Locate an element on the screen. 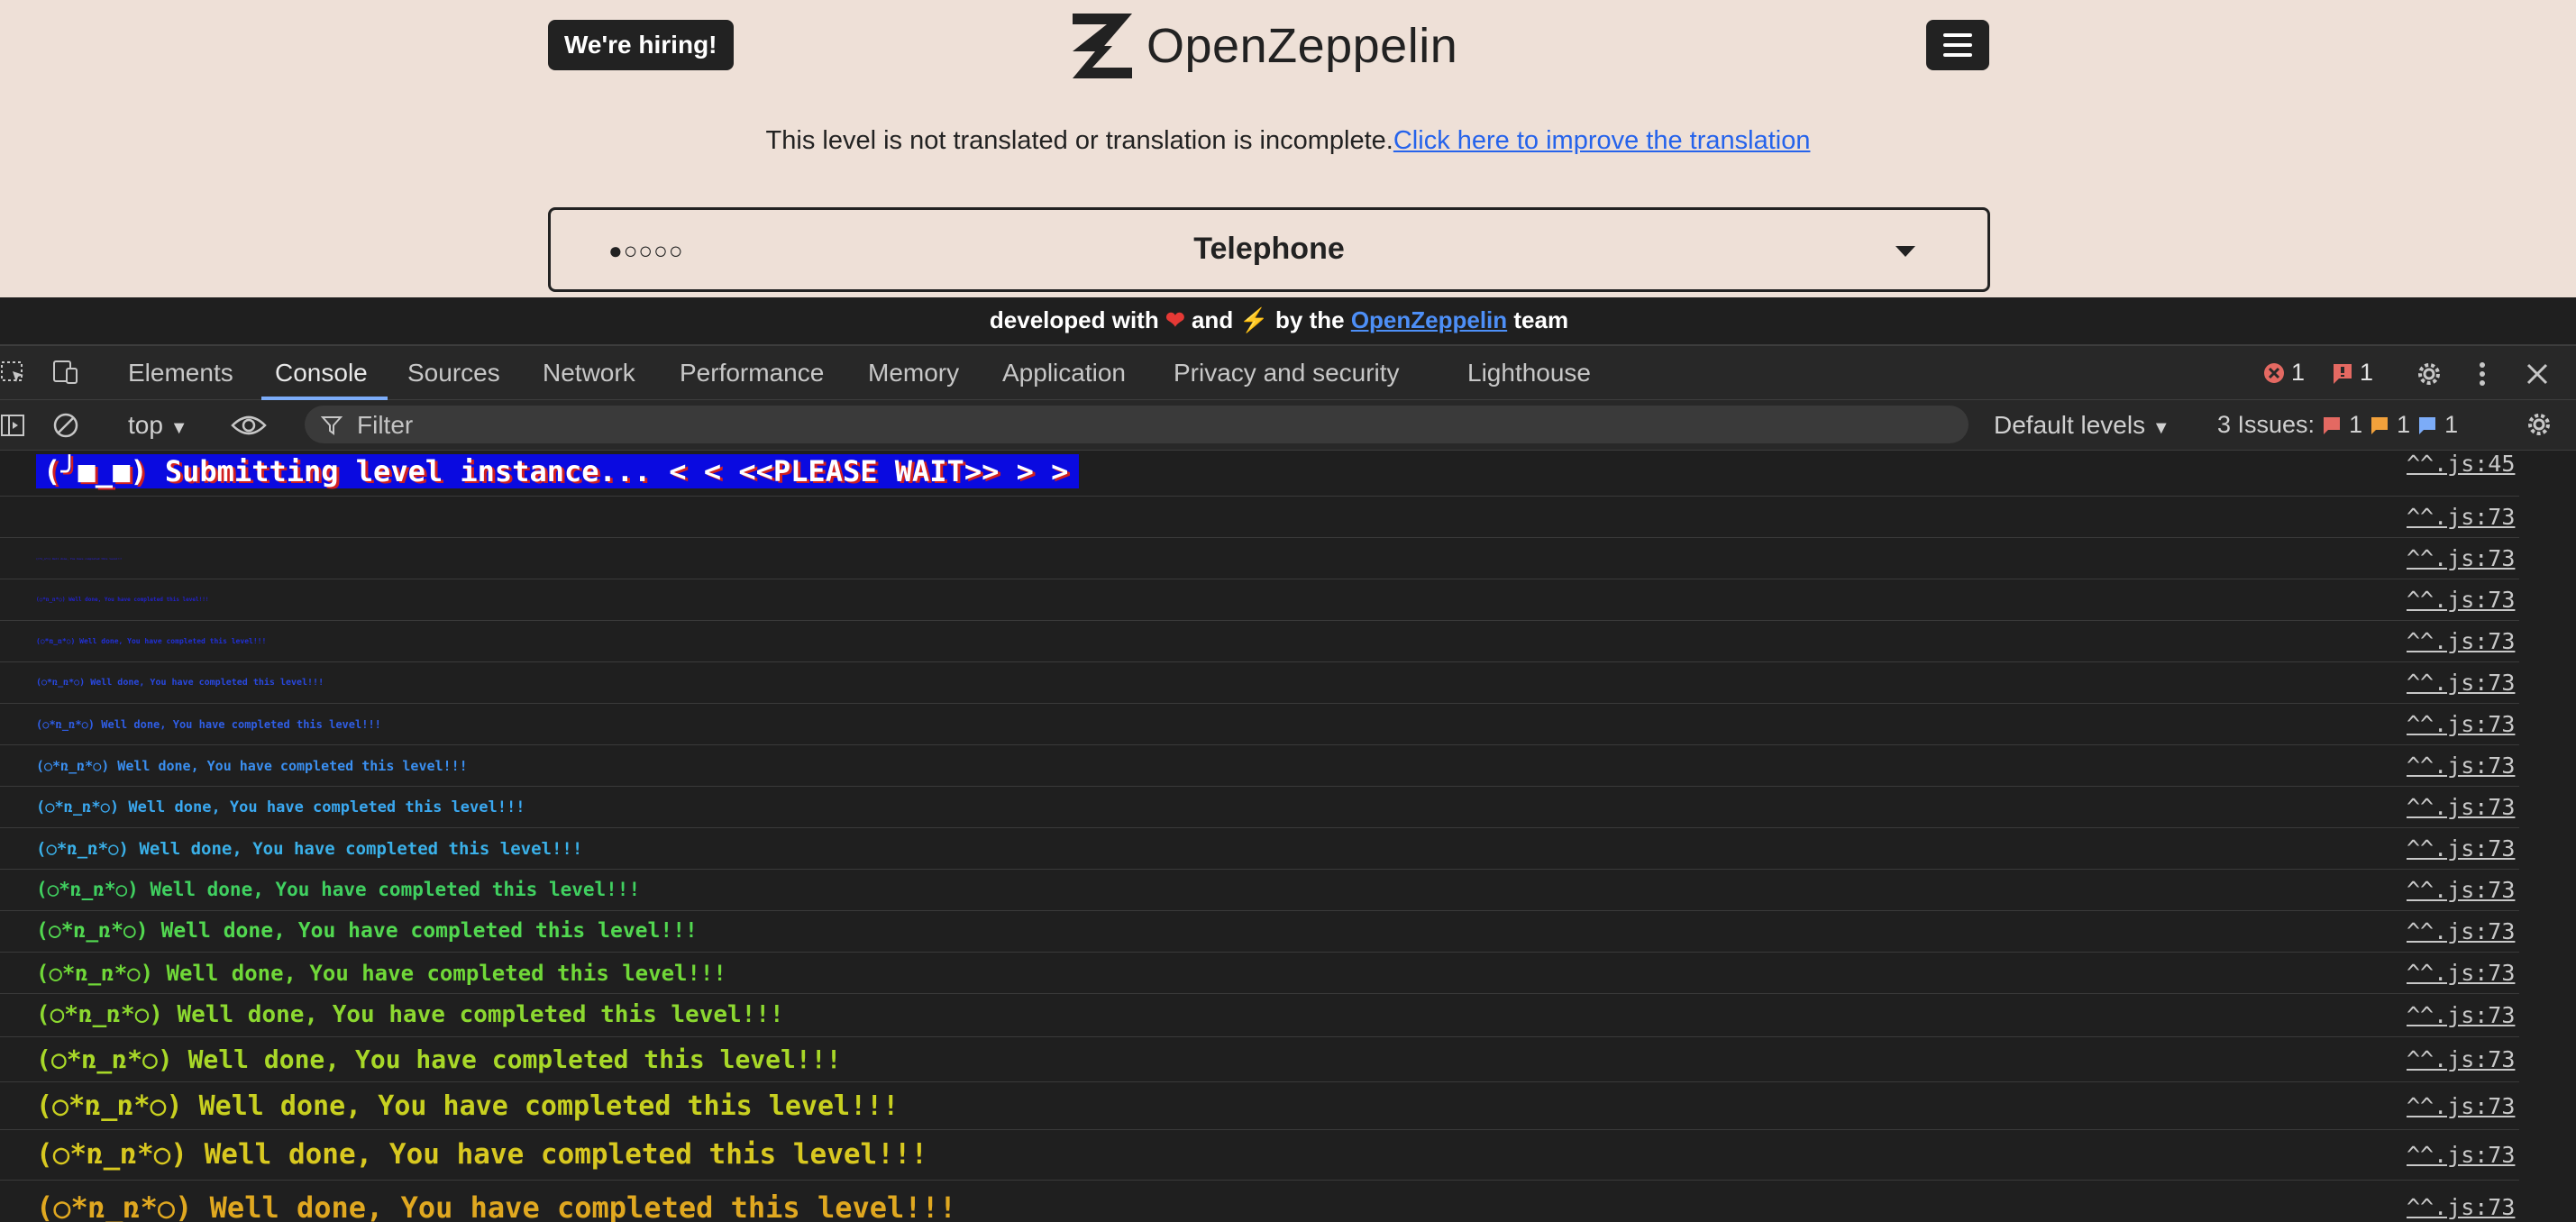 The height and width of the screenshot is (1222, 2576). brand-name: OpenZeppelin is located at coordinates (1302, 46).